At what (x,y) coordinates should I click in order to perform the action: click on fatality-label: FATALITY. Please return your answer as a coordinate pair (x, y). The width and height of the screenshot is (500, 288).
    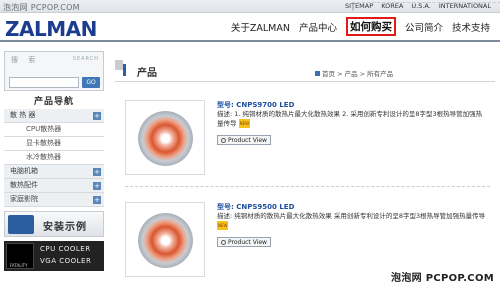
    Looking at the image, I should click on (19, 265).